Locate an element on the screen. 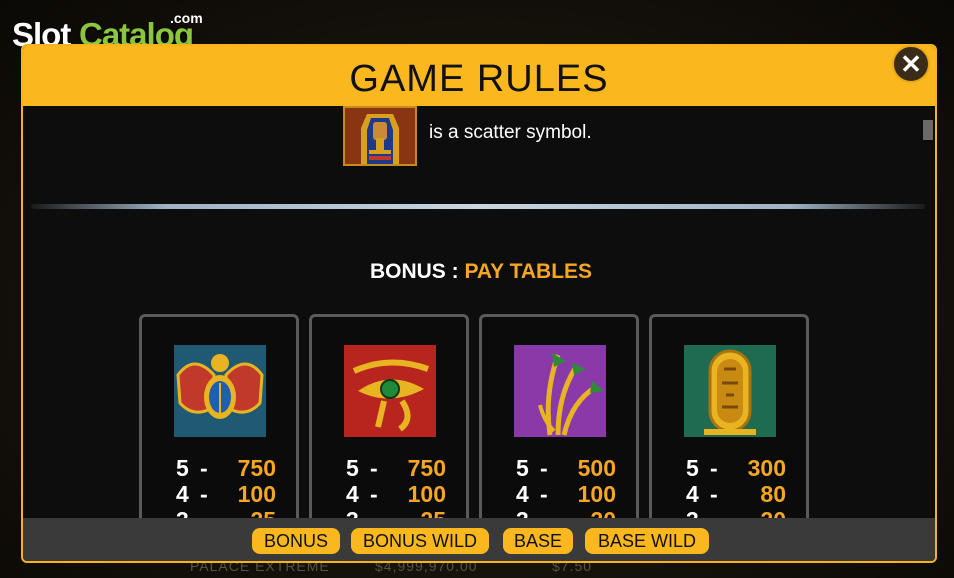  paytable-card-papyrus: 5-500 4-100 3-20 is located at coordinates (559, 416).